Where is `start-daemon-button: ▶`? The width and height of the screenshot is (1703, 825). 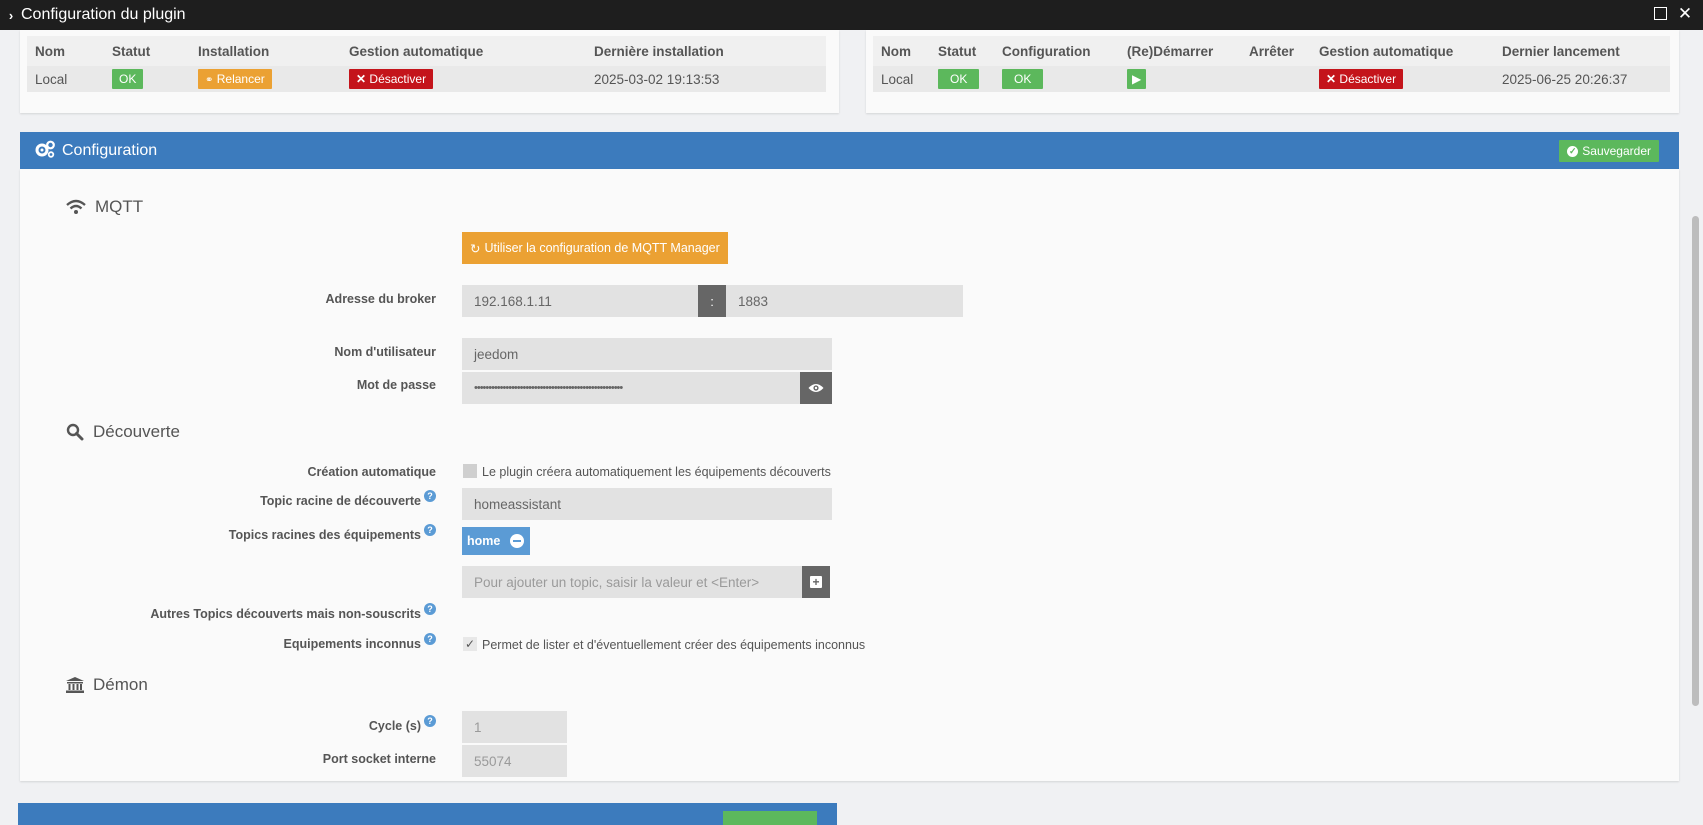
start-daemon-button: ▶ is located at coordinates (1137, 79).